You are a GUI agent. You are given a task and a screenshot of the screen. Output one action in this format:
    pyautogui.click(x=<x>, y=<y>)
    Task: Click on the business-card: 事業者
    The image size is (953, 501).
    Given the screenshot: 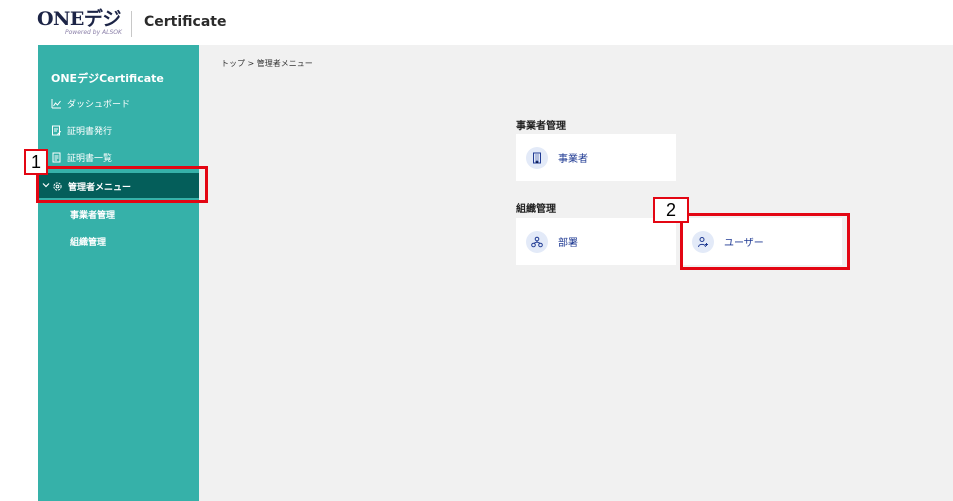 What is the action you would take?
    pyautogui.click(x=596, y=157)
    